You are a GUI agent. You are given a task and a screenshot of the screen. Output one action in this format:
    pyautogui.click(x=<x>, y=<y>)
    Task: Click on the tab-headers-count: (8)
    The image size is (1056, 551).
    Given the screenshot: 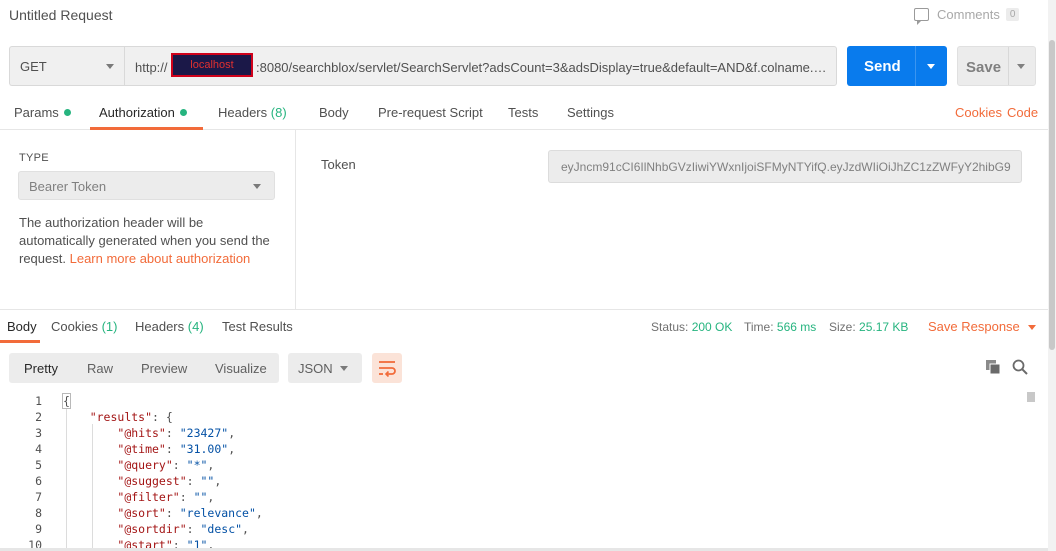 What is the action you would take?
    pyautogui.click(x=278, y=112)
    